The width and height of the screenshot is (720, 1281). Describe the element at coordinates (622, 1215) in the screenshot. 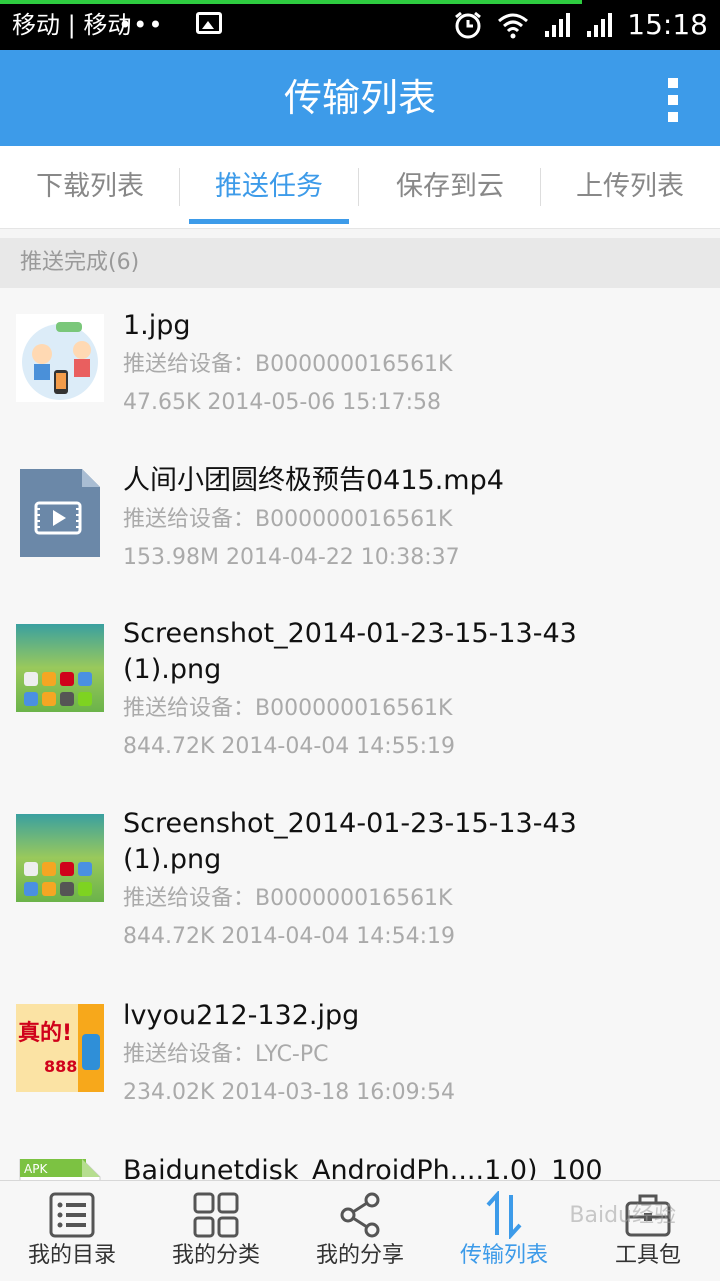

I see `watermark: Baidu经验` at that location.